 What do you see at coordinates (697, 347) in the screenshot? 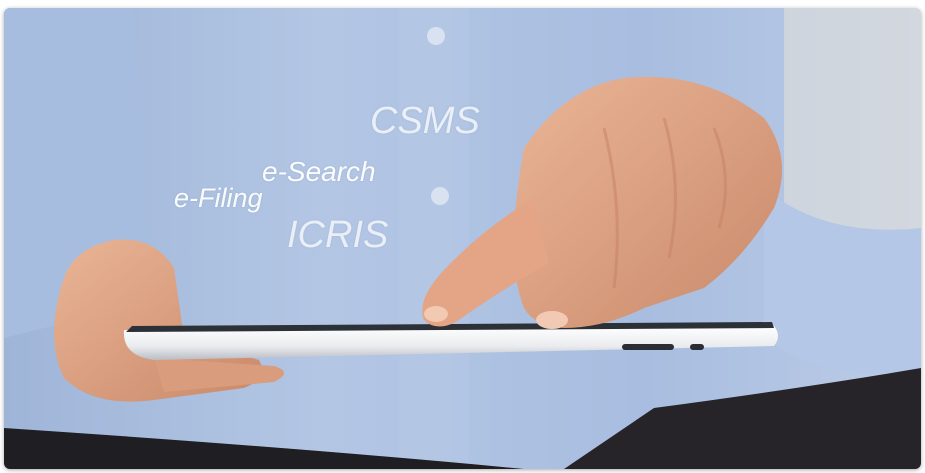
I see `tablet-switch` at bounding box center [697, 347].